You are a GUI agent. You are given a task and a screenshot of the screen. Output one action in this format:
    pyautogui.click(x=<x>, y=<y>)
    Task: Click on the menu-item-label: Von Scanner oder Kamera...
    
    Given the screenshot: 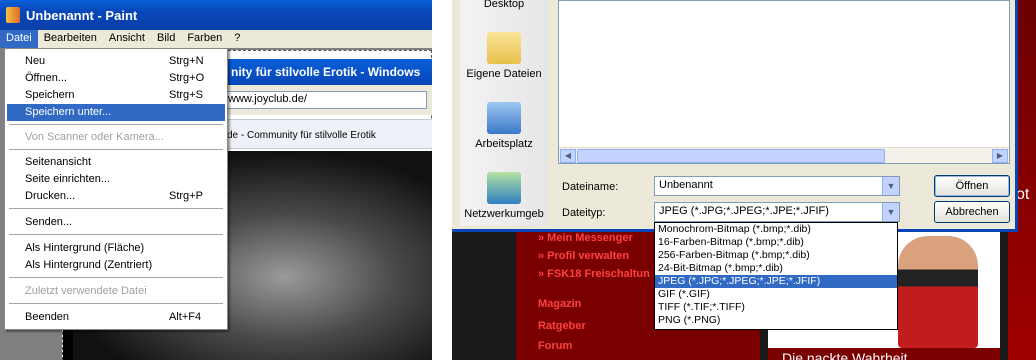 What is the action you would take?
    pyautogui.click(x=94, y=137)
    